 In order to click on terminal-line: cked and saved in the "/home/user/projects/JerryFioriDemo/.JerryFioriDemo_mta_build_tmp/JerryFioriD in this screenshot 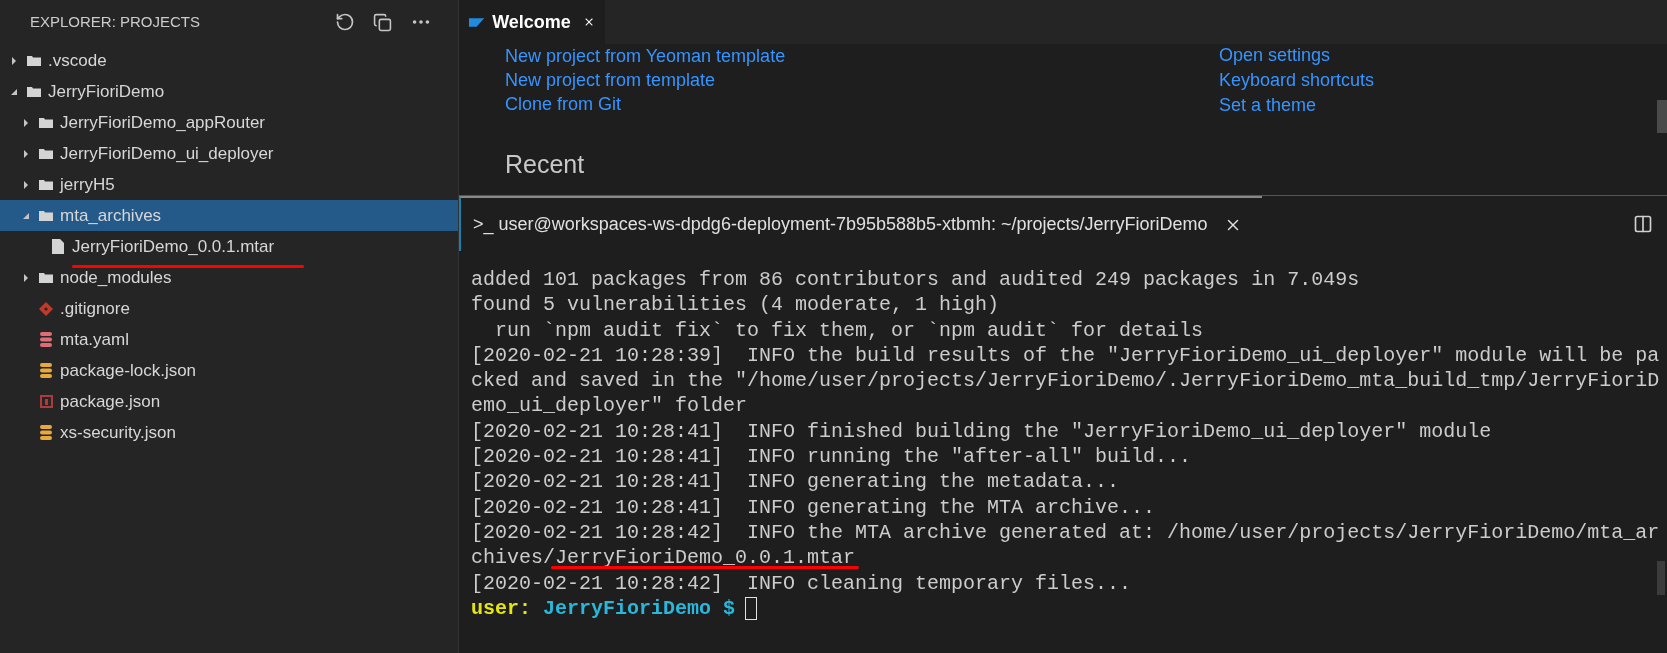, I will do `click(1065, 381)`.